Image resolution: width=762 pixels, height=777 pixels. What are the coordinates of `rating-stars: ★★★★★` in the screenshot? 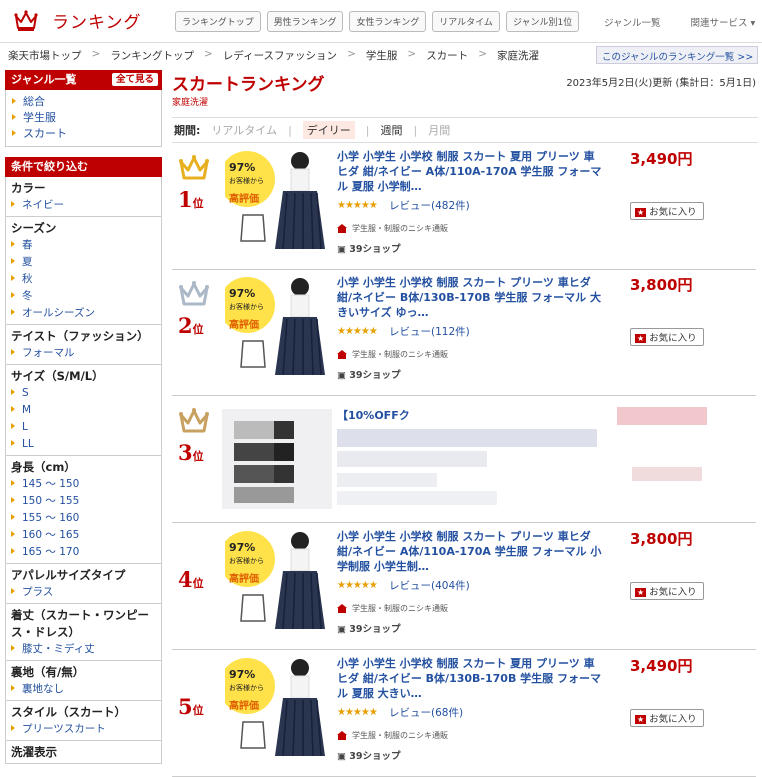 It's located at (357, 585).